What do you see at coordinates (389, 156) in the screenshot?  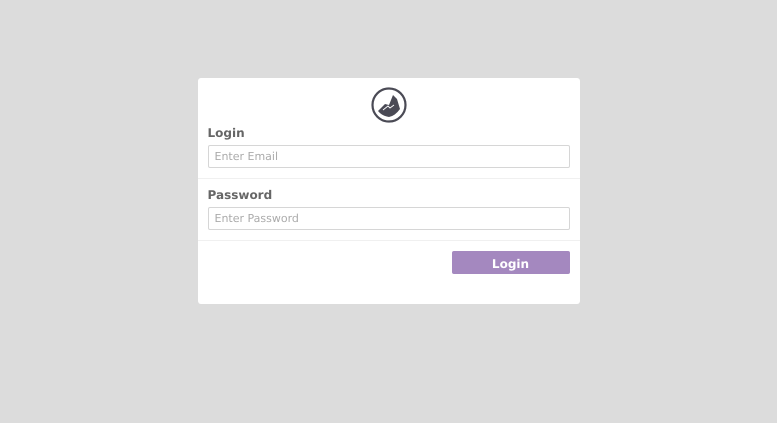 I see `input-field: Enter Email` at bounding box center [389, 156].